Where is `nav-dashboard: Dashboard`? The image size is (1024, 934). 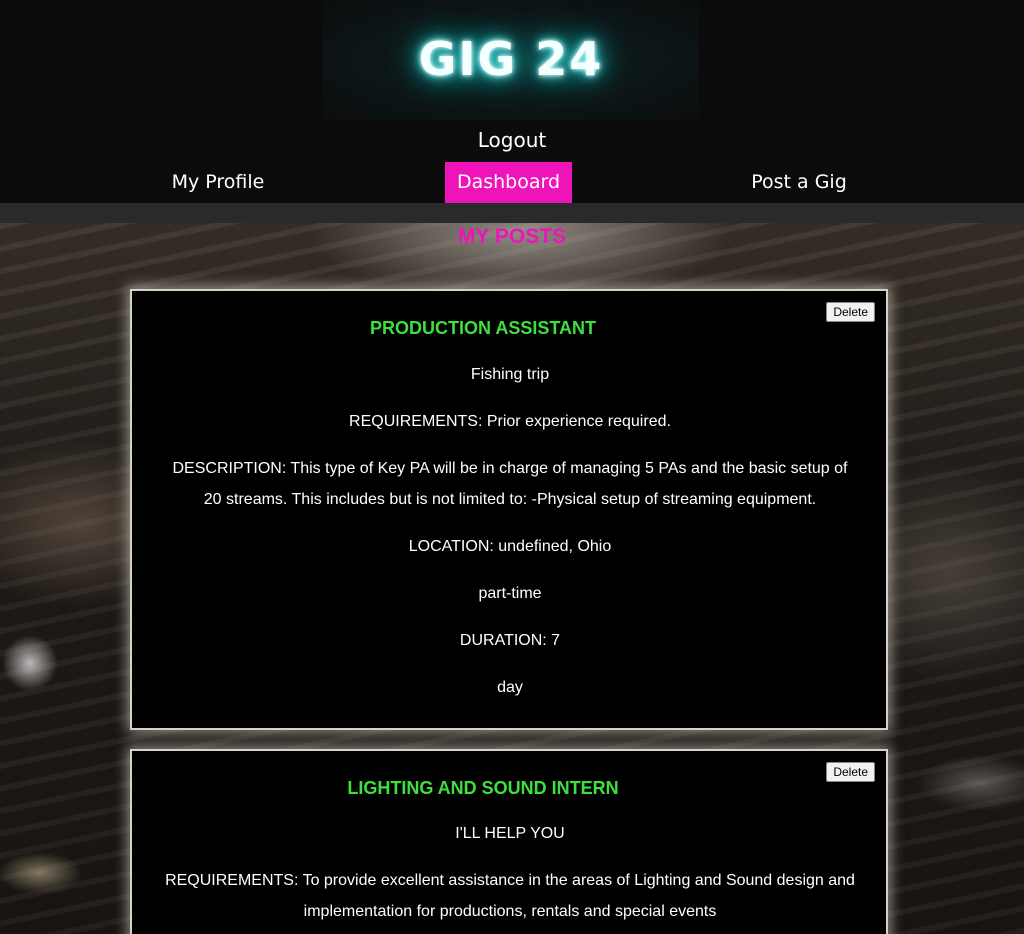
nav-dashboard: Dashboard is located at coordinates (508, 182).